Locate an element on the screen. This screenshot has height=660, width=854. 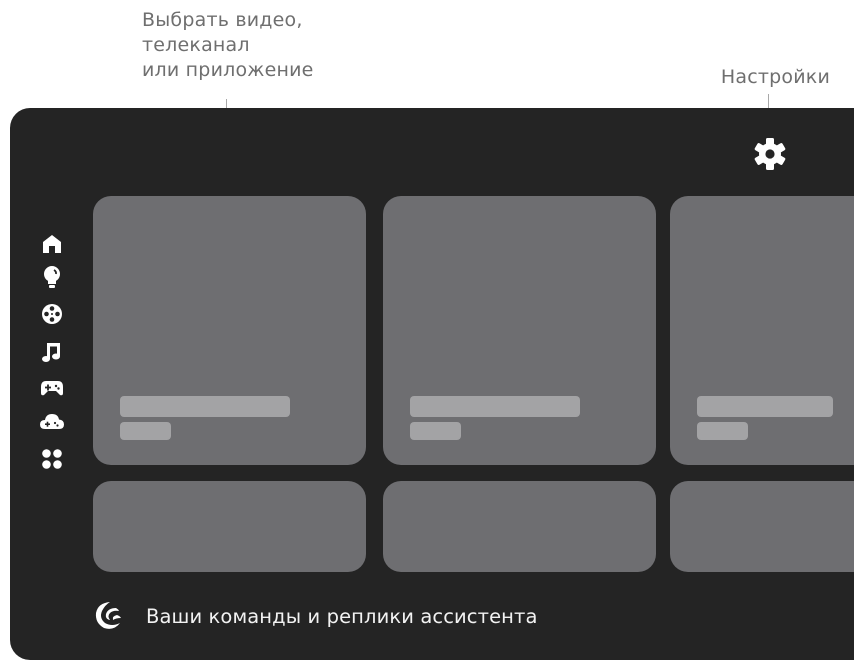
assistant-bar: Ваши команды и реплики ассистента is located at coordinates (314, 616).